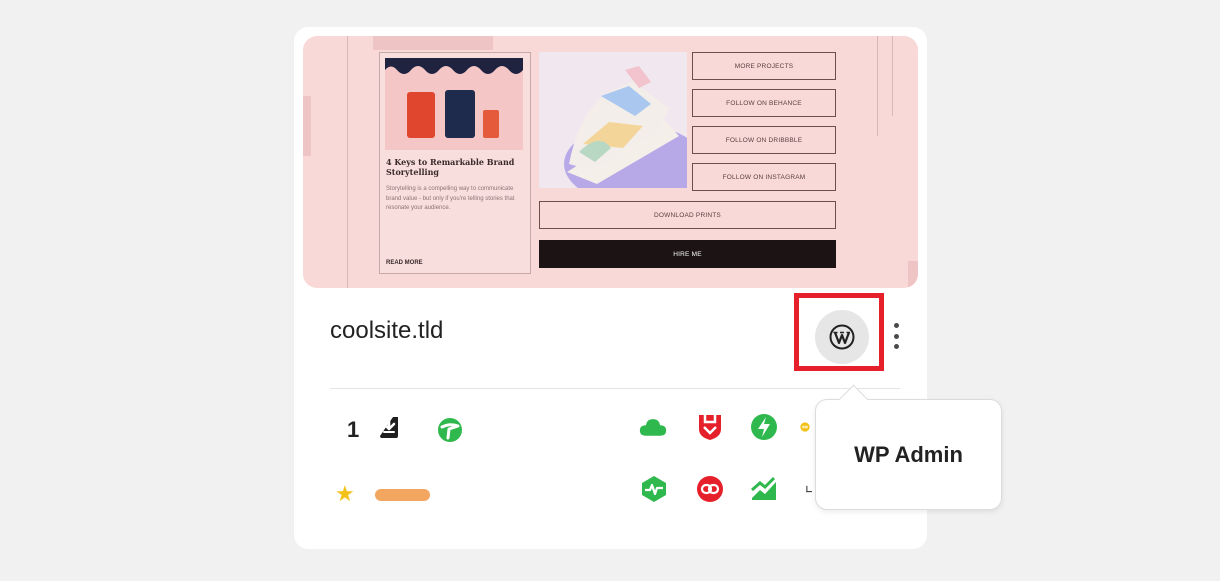 The image size is (1220, 581). What do you see at coordinates (687, 215) in the screenshot?
I see `thumbnail-download-button: DOWNLOAD PRINTS` at bounding box center [687, 215].